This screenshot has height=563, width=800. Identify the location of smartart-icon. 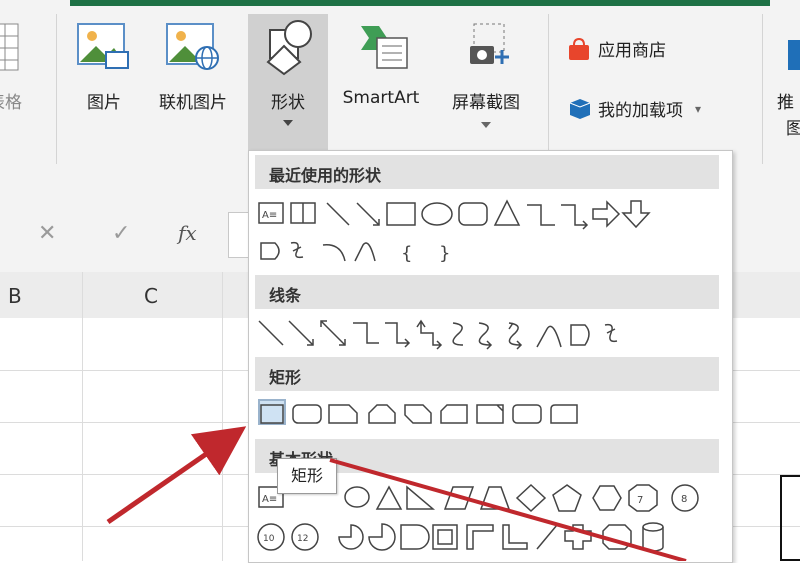
(384, 47).